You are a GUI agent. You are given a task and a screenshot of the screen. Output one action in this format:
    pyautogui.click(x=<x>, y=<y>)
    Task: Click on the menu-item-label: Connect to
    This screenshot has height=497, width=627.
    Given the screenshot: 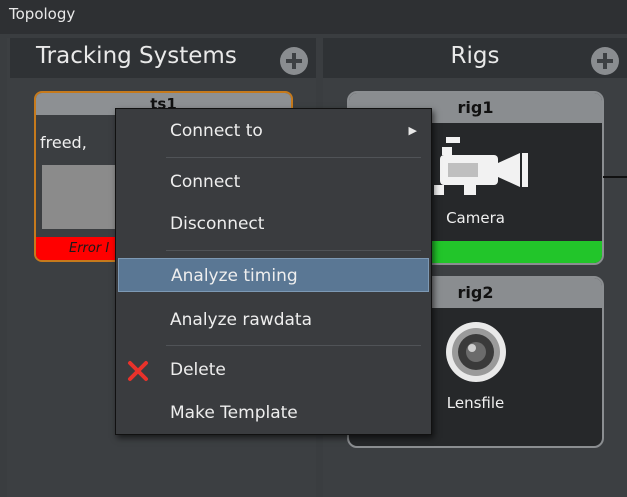 What is the action you would take?
    pyautogui.click(x=216, y=131)
    